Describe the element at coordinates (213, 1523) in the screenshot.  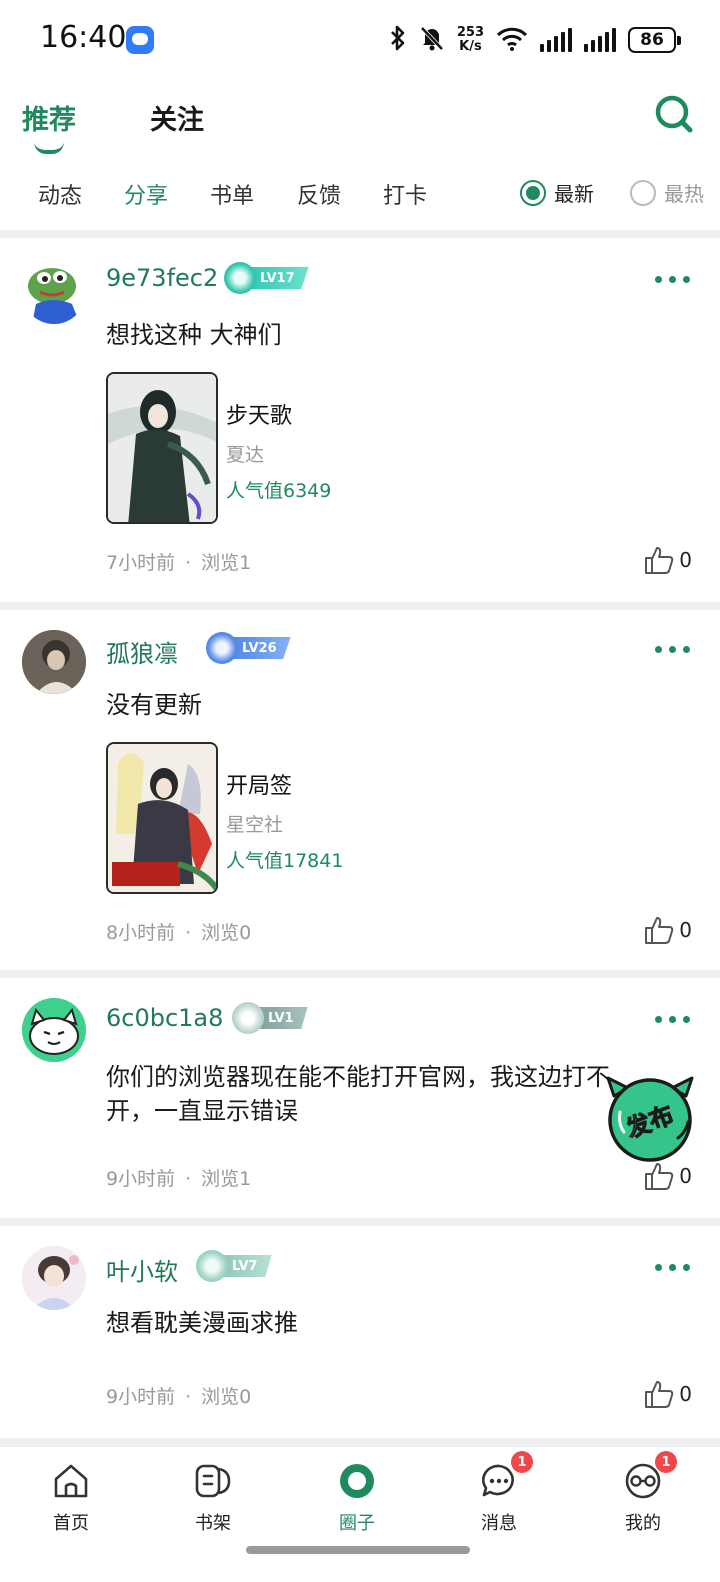
I see `nav-bookshelf-label: 书架` at that location.